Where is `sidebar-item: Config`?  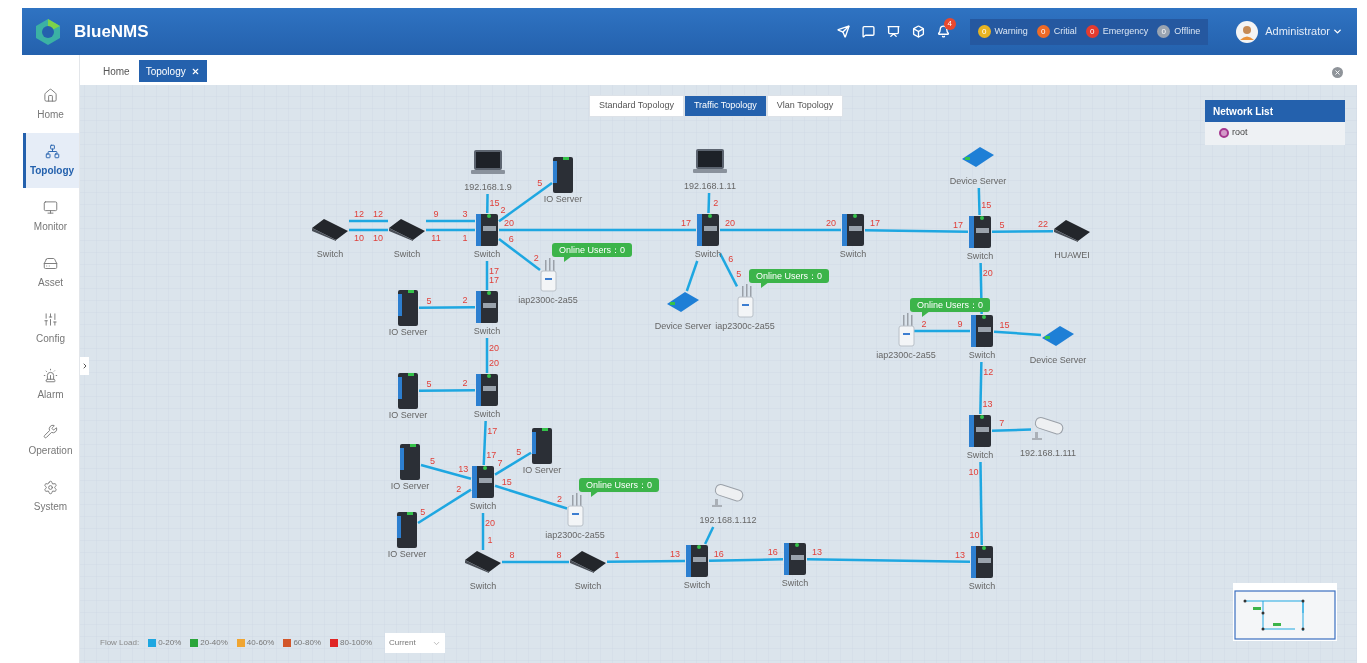 sidebar-item: Config is located at coordinates (50, 328).